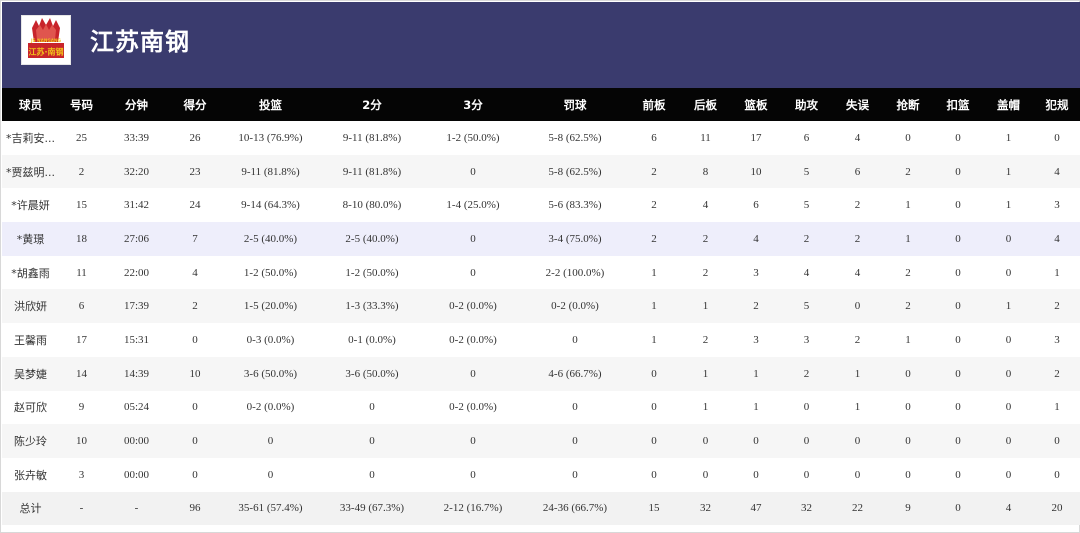  Describe the element at coordinates (81, 238) in the screenshot. I see `stat-cell: 18` at that location.